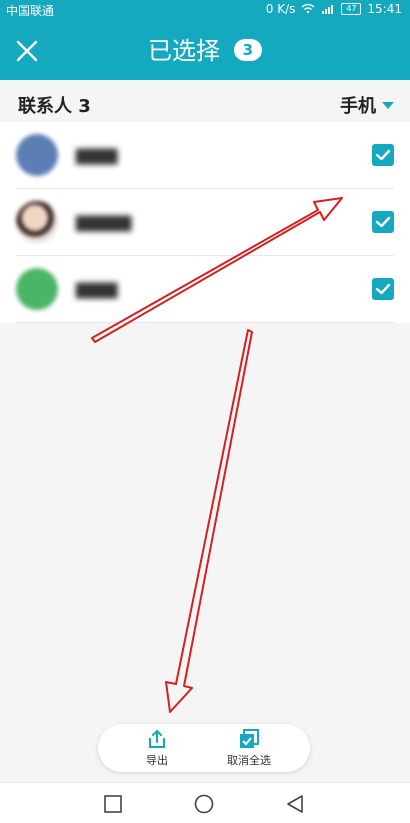  What do you see at coordinates (205, 10) in the screenshot?
I see `status-bar: 中国联通 0 K/s 47 15:41` at bounding box center [205, 10].